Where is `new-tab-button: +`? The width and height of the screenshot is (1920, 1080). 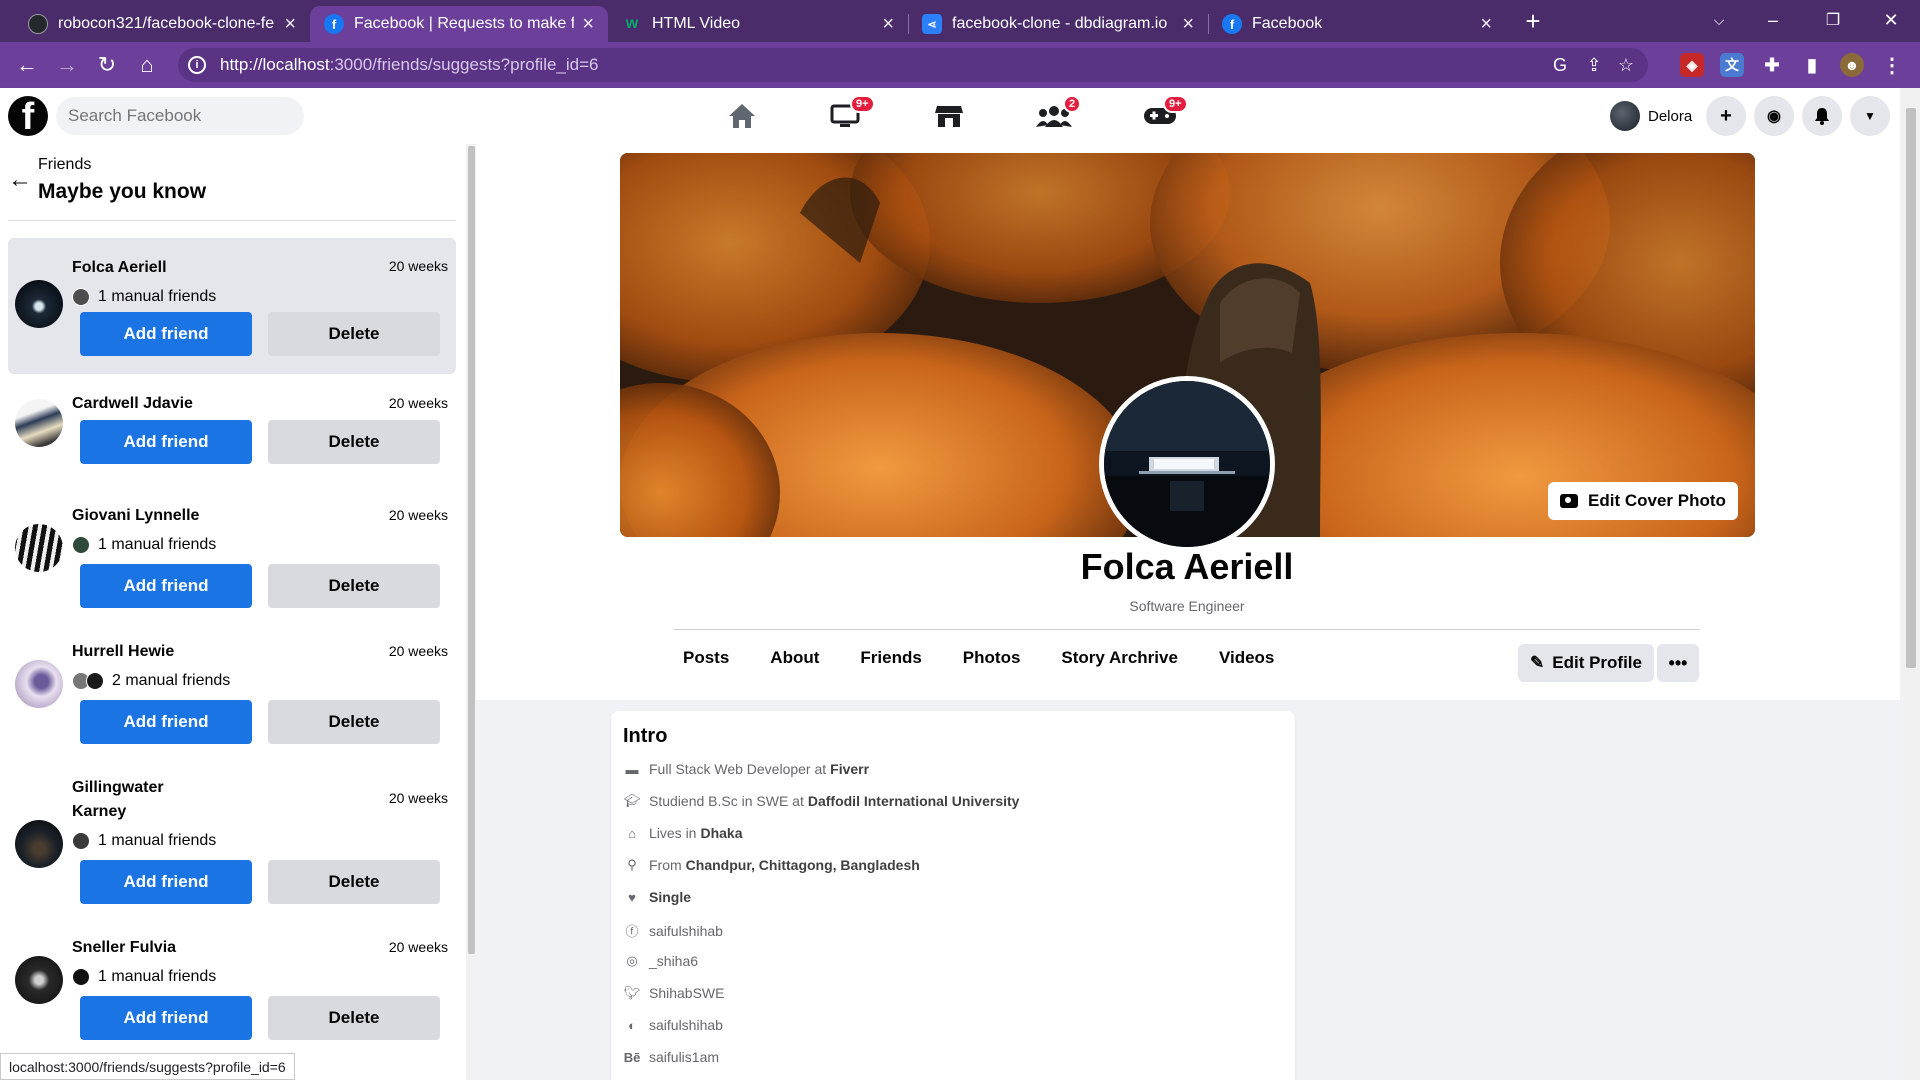
new-tab-button: + is located at coordinates (1533, 21).